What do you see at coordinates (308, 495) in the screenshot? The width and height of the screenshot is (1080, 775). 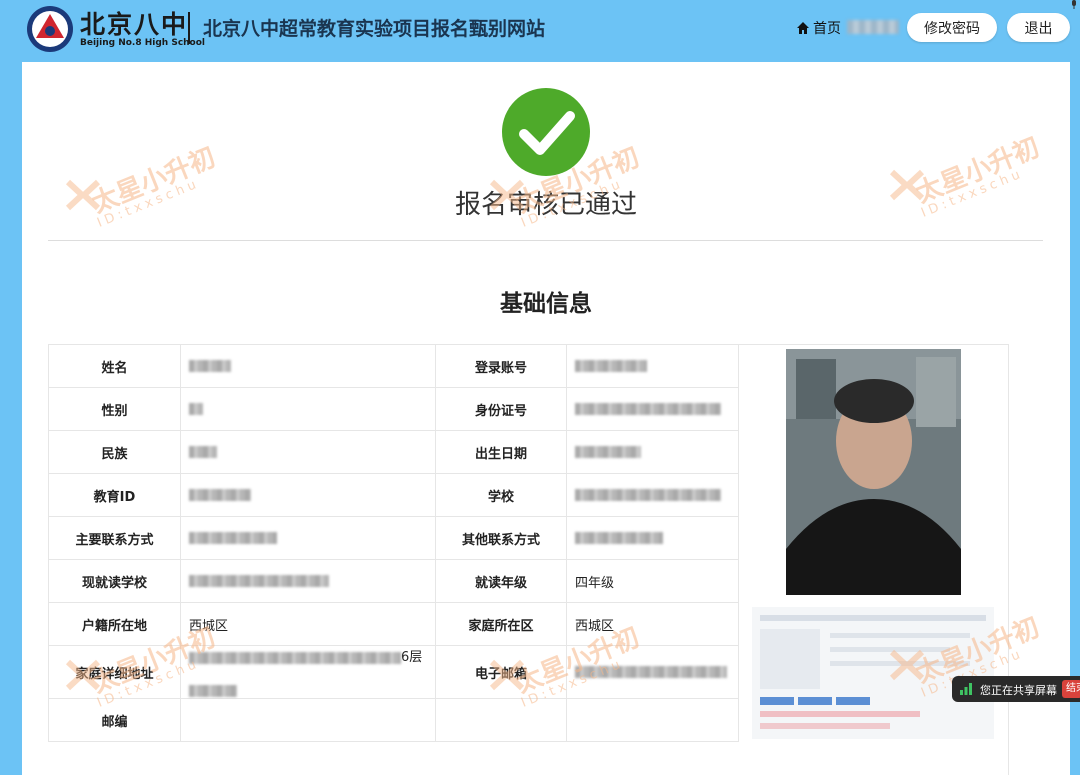 I see `edu-id-value` at bounding box center [308, 495].